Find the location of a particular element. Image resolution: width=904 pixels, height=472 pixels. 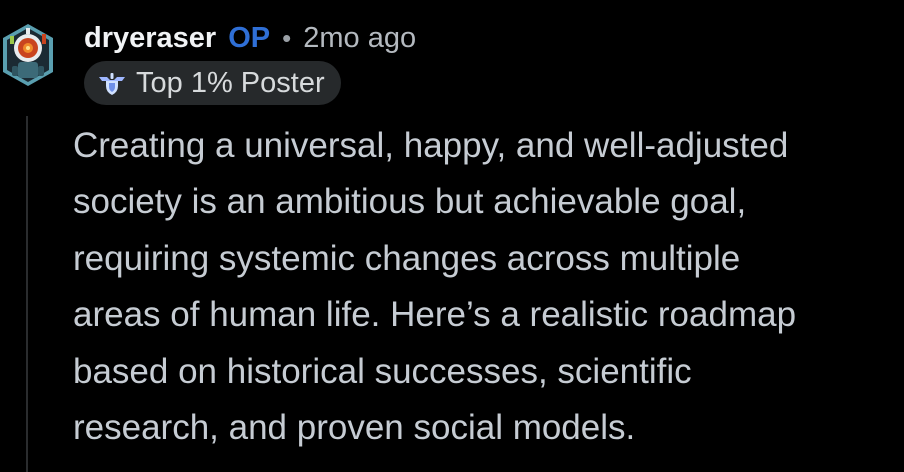

comment-timestamp: 2mo ago is located at coordinates (360, 37).